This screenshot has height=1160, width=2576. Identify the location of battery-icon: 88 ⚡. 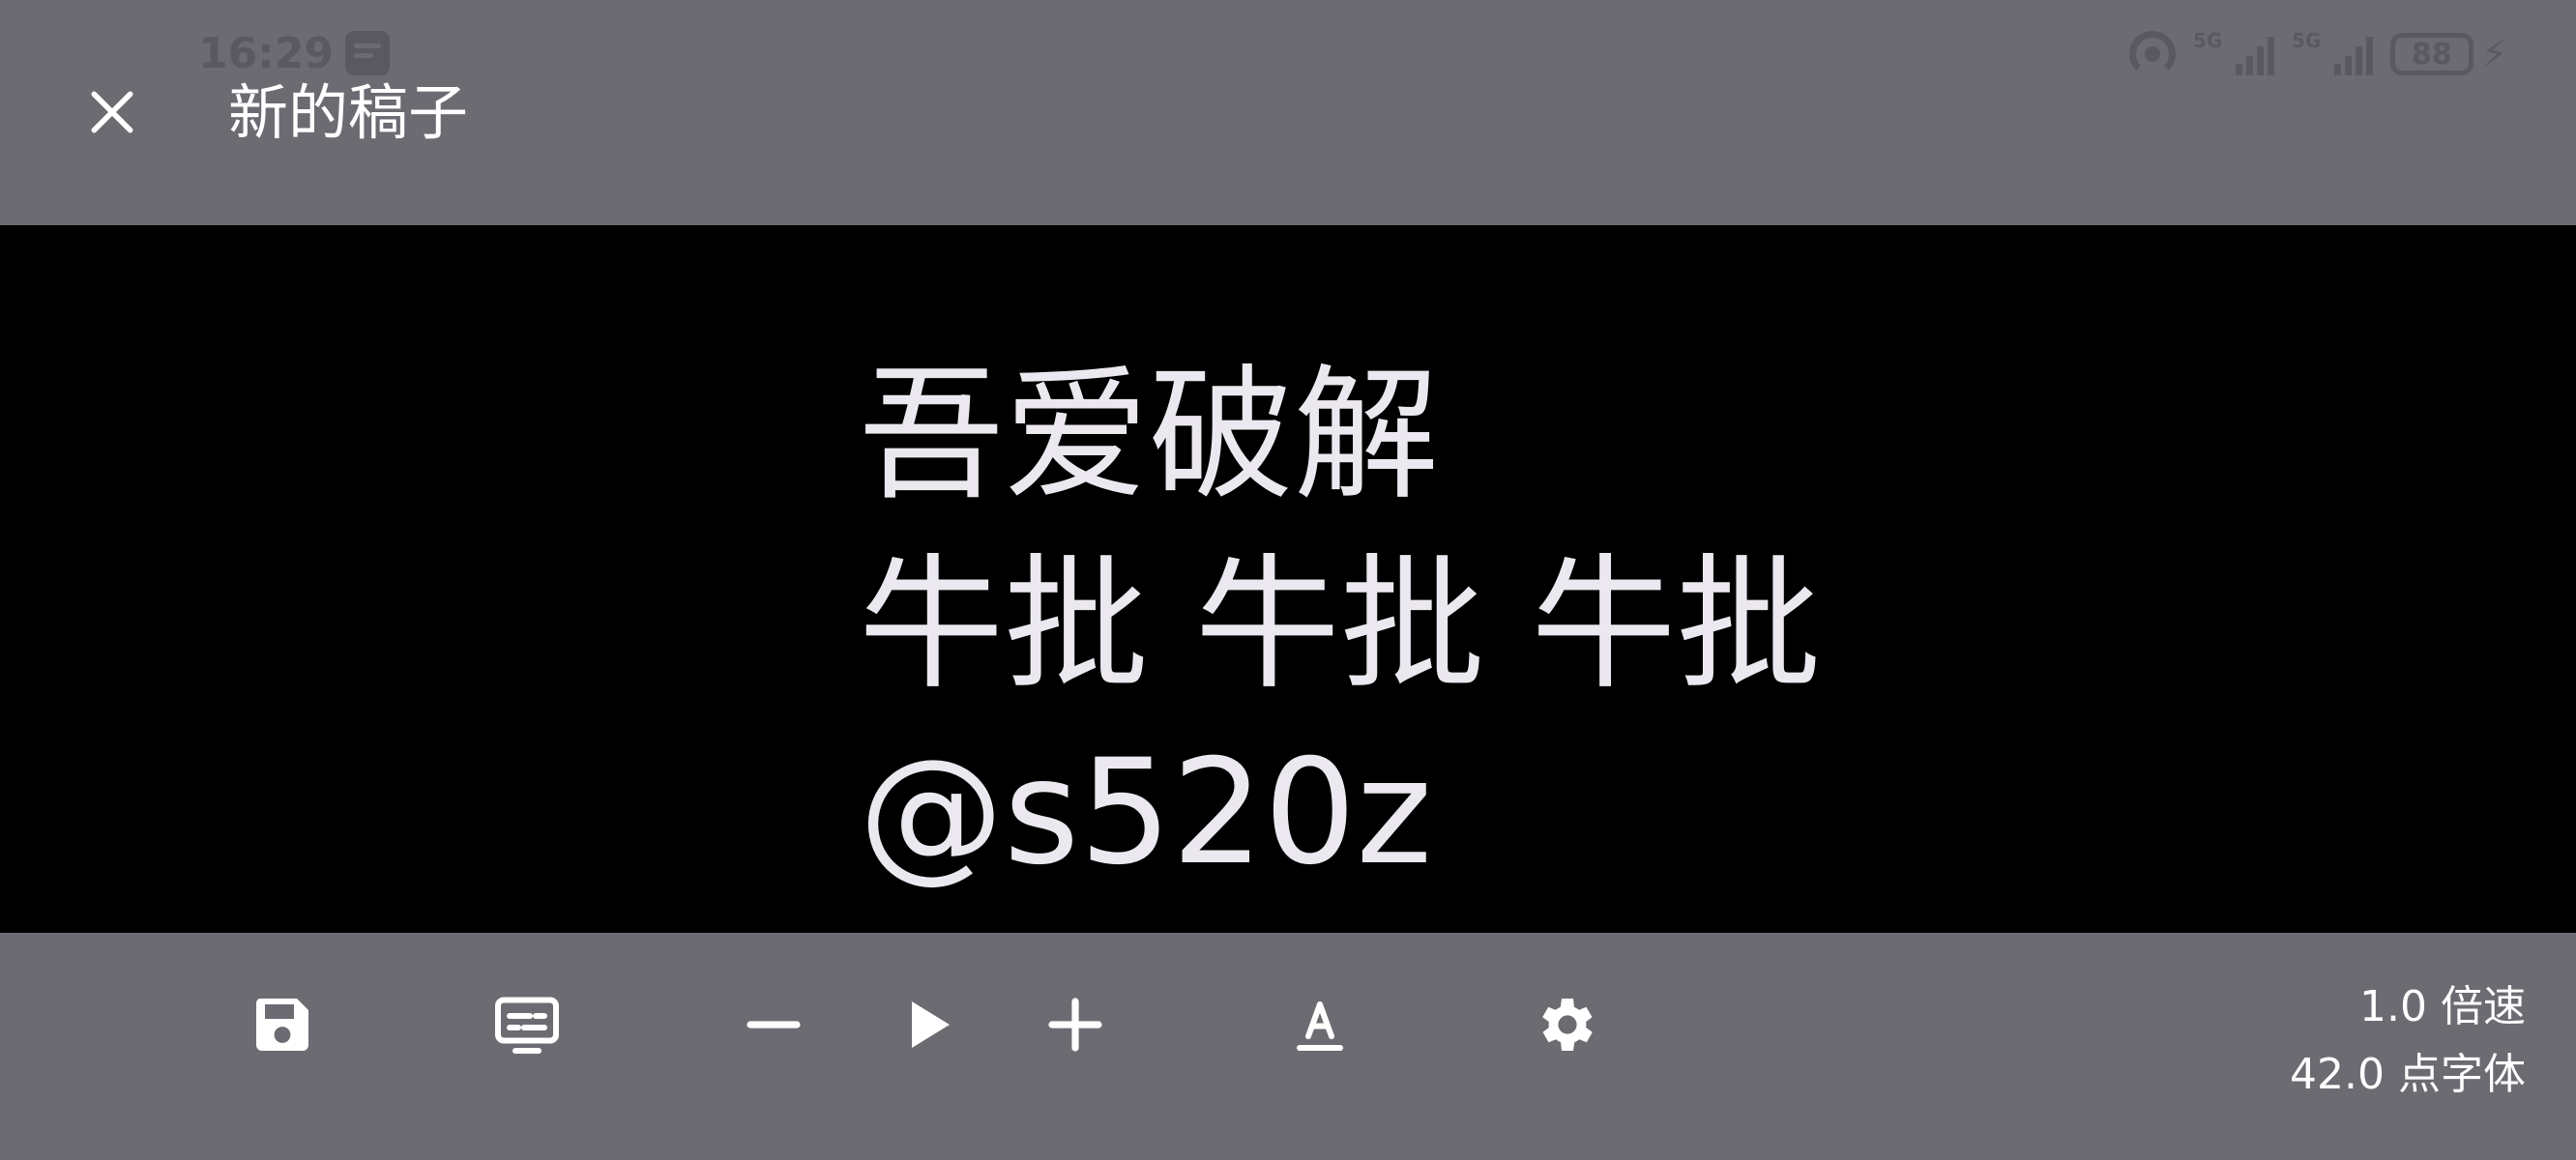
(2448, 54).